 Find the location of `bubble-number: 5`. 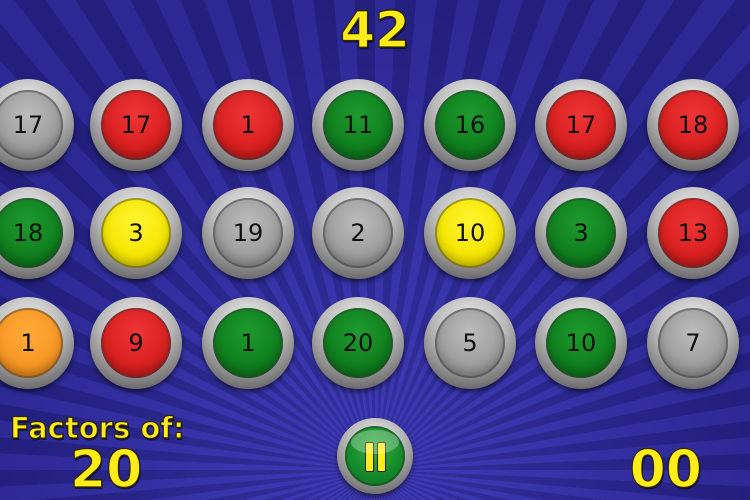

bubble-number: 5 is located at coordinates (470, 343).